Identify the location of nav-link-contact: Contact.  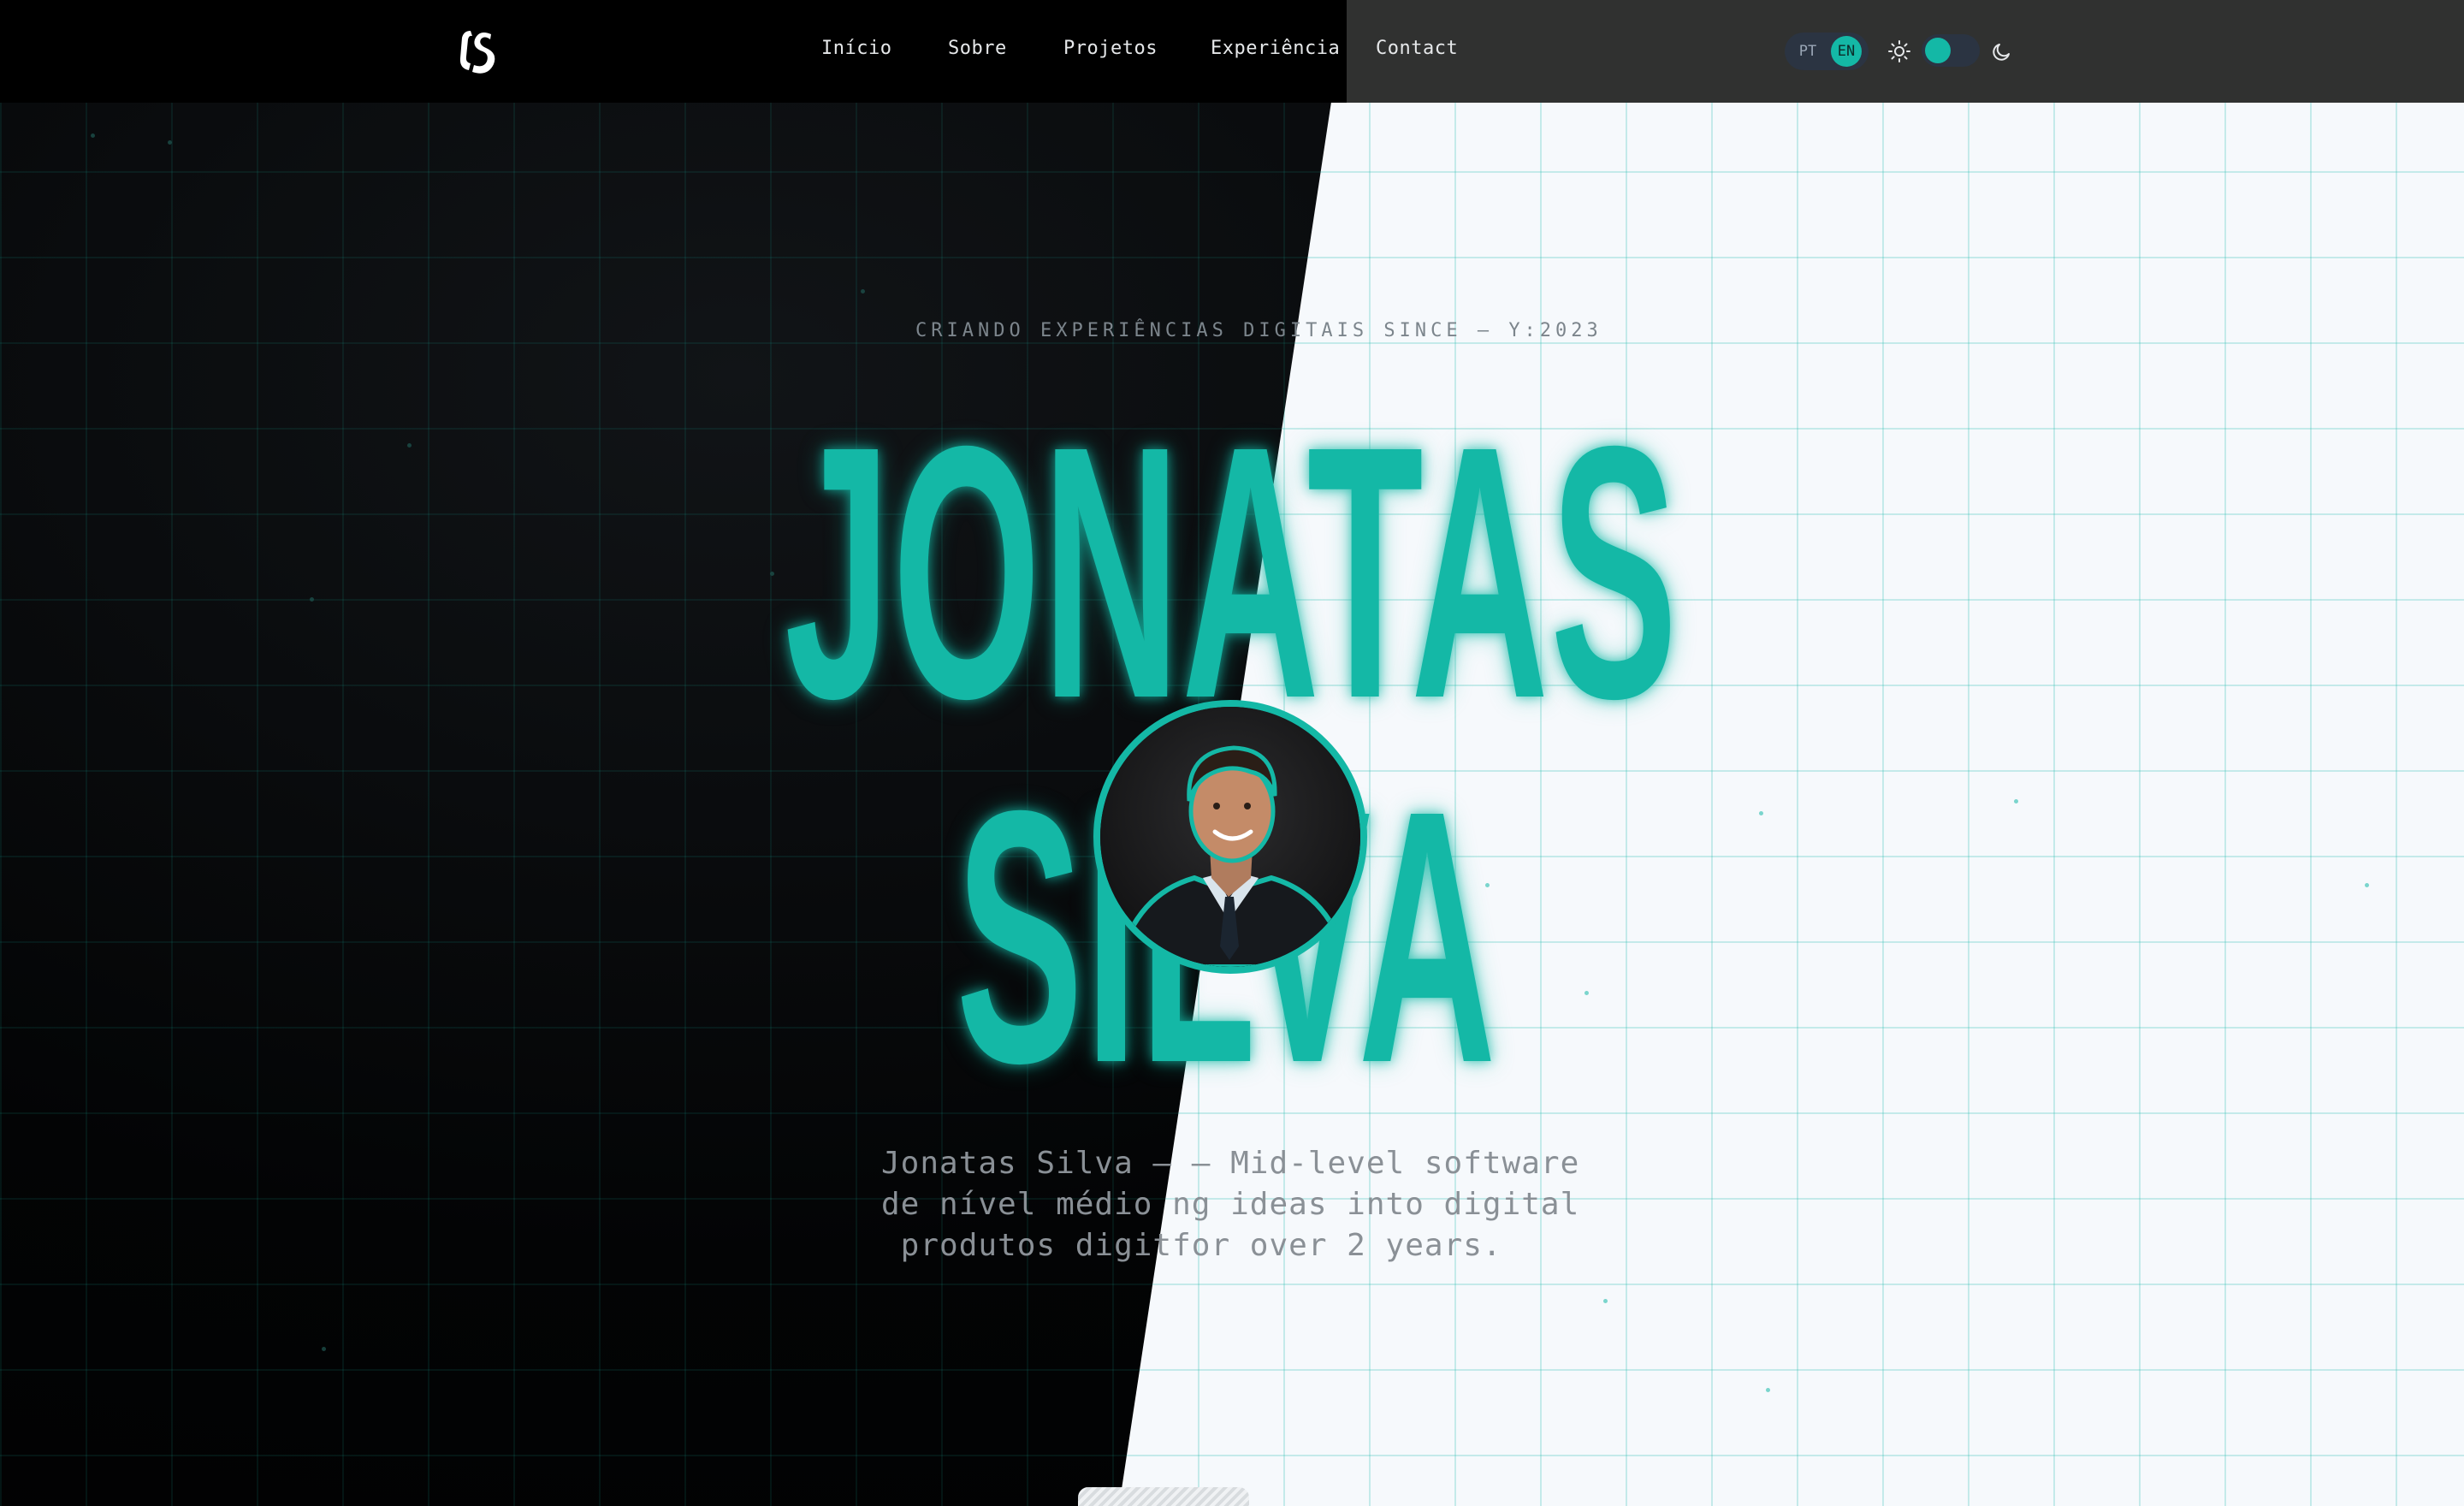
(1417, 49).